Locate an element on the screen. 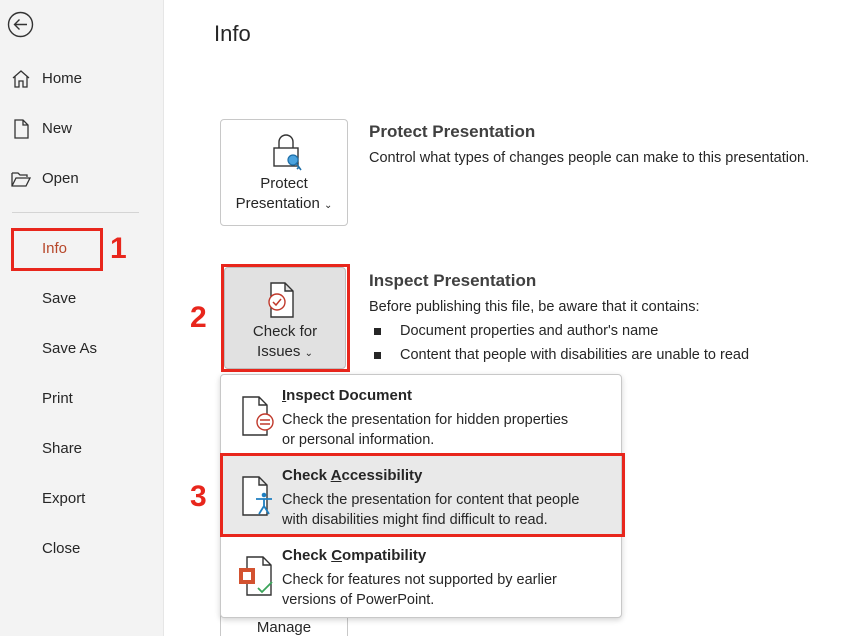 This screenshot has height=636, width=859. nav-home: Home is located at coordinates (82, 79).